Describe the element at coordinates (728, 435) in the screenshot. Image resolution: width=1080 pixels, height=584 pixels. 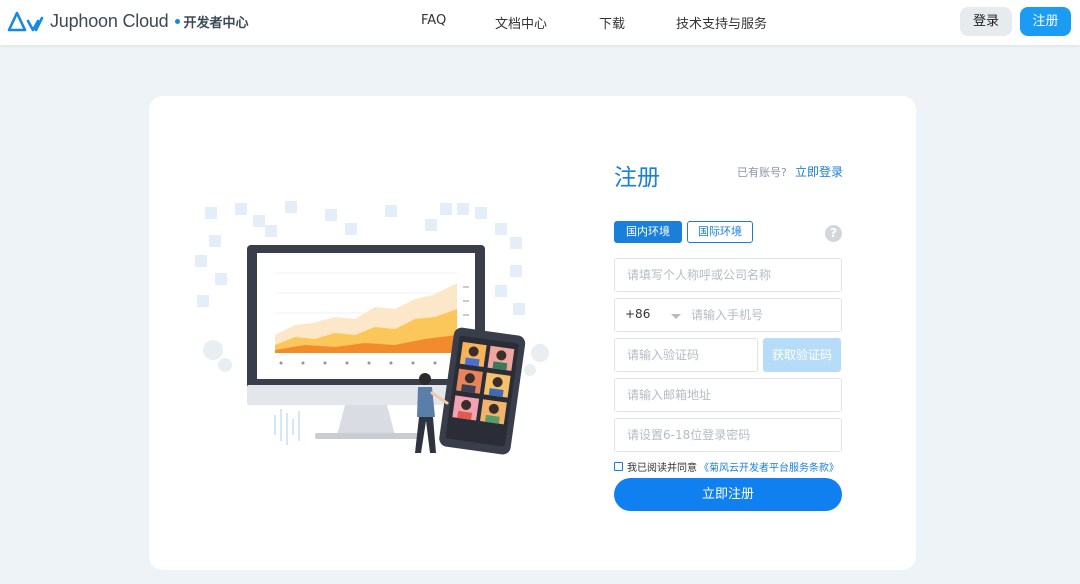
I see `password-input` at that location.